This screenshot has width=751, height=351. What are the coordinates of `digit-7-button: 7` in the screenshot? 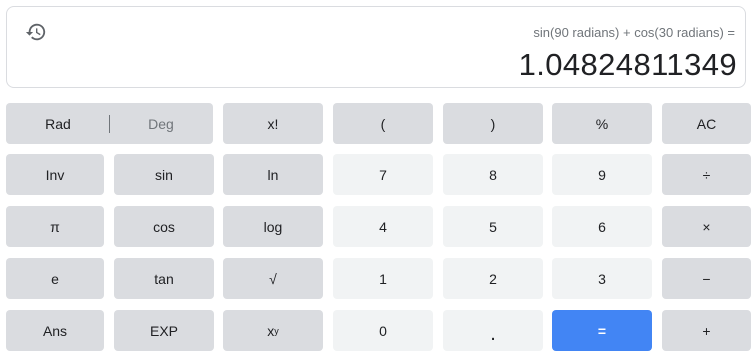 It's located at (383, 174).